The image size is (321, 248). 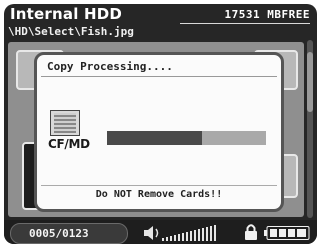 What do you see at coordinates (159, 185) in the screenshot?
I see `dialog-footer-divider` at bounding box center [159, 185].